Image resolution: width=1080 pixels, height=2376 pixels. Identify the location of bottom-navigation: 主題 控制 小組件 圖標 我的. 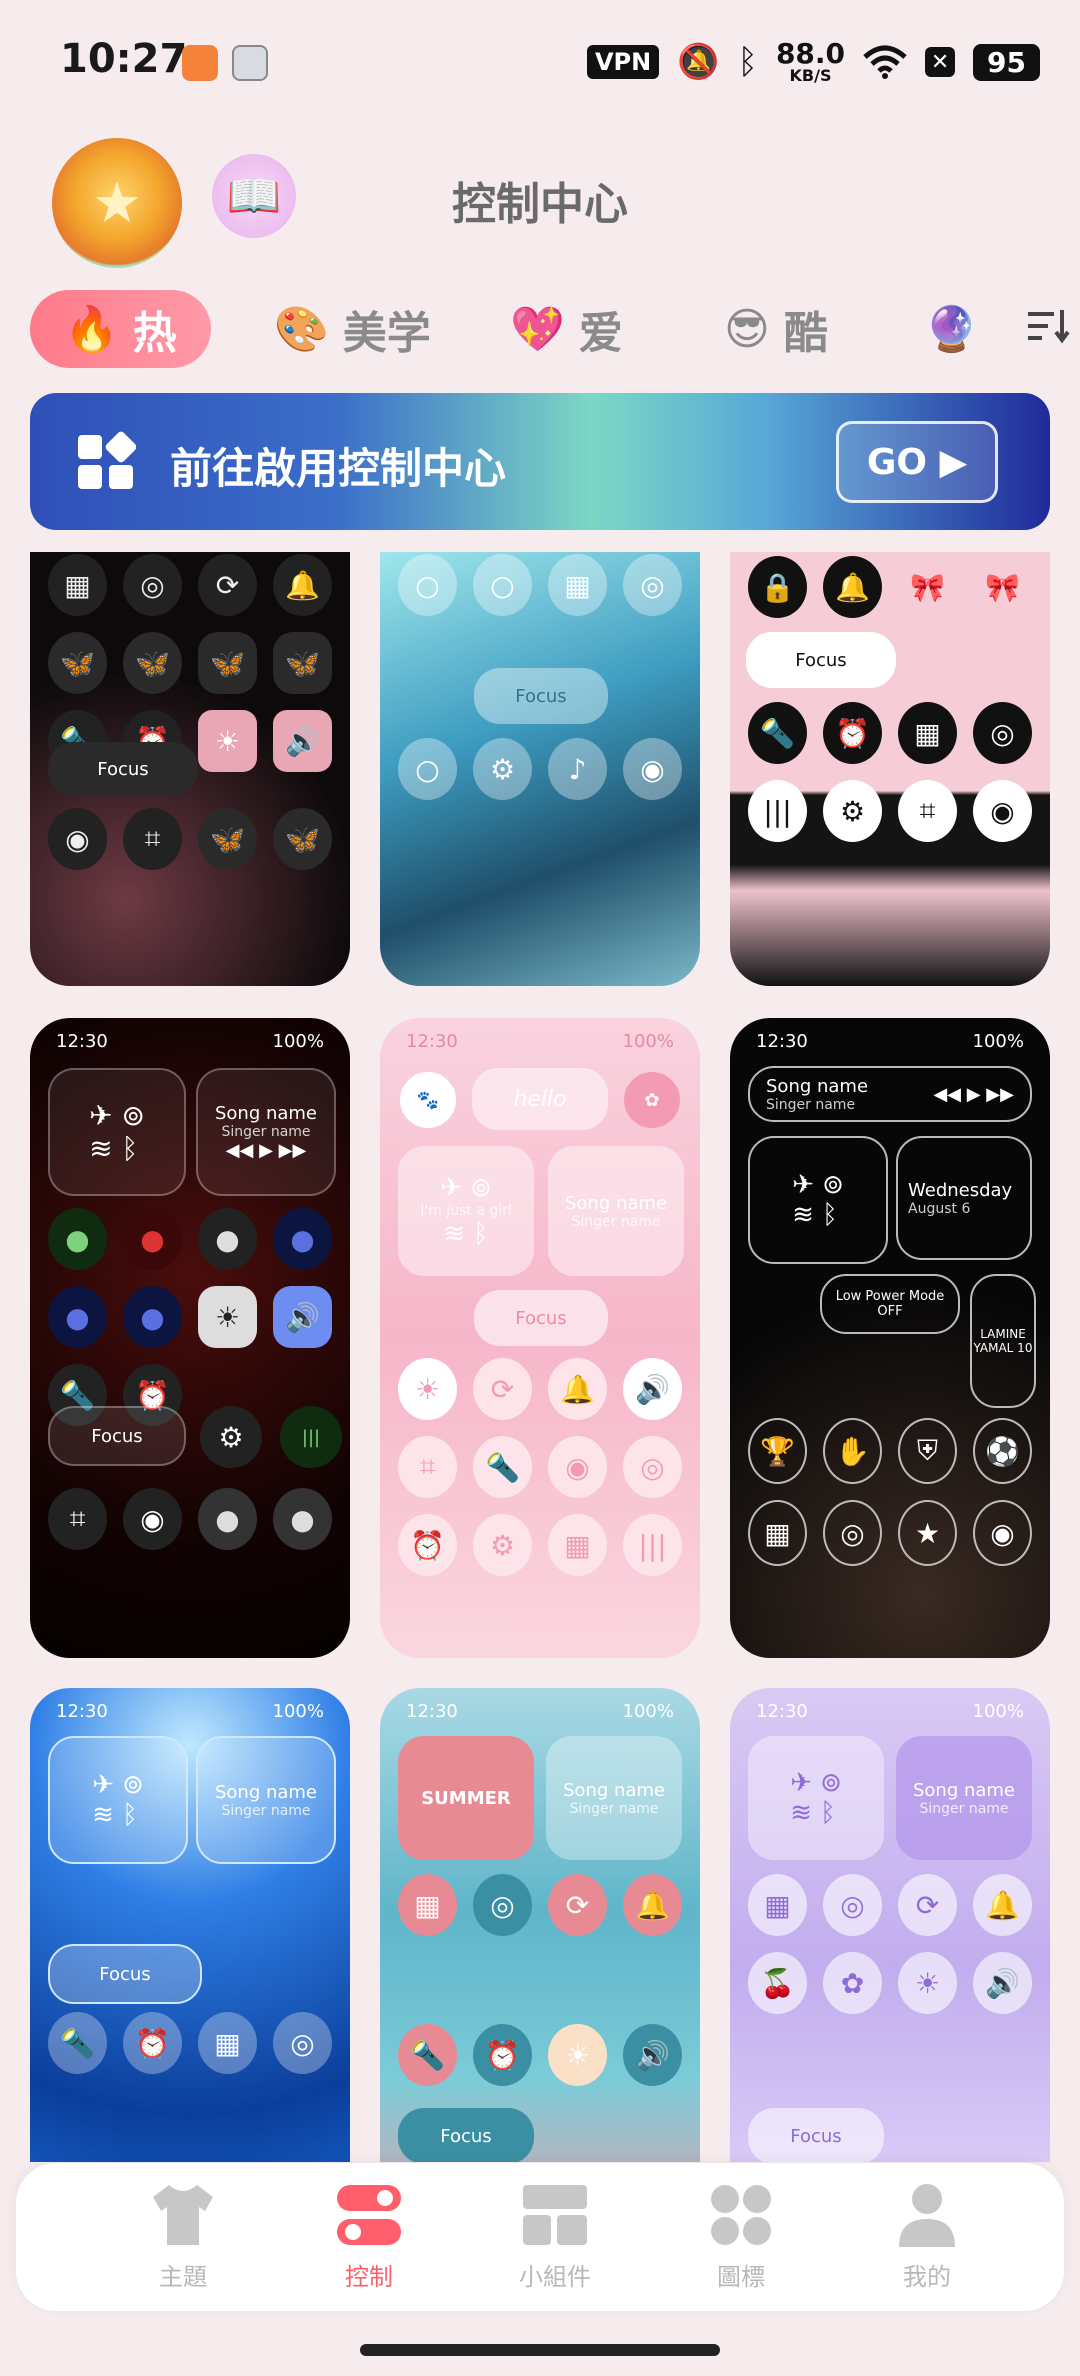
(540, 2237).